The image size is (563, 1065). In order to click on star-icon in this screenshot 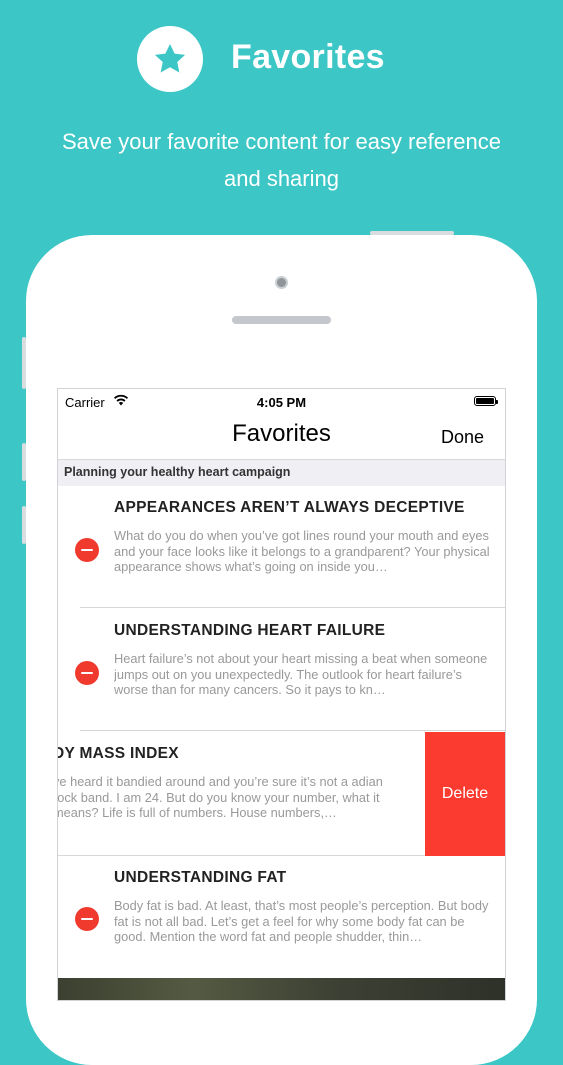, I will do `click(170, 58)`.